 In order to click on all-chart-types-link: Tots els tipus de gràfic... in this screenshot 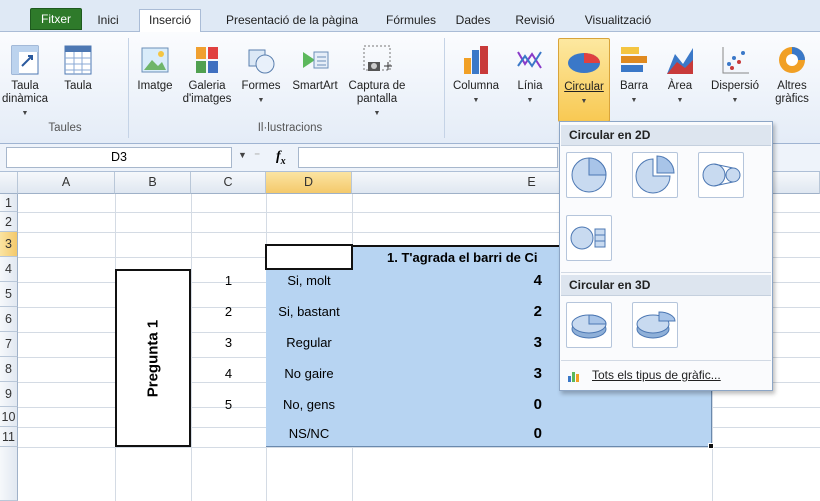, I will do `click(644, 375)`.